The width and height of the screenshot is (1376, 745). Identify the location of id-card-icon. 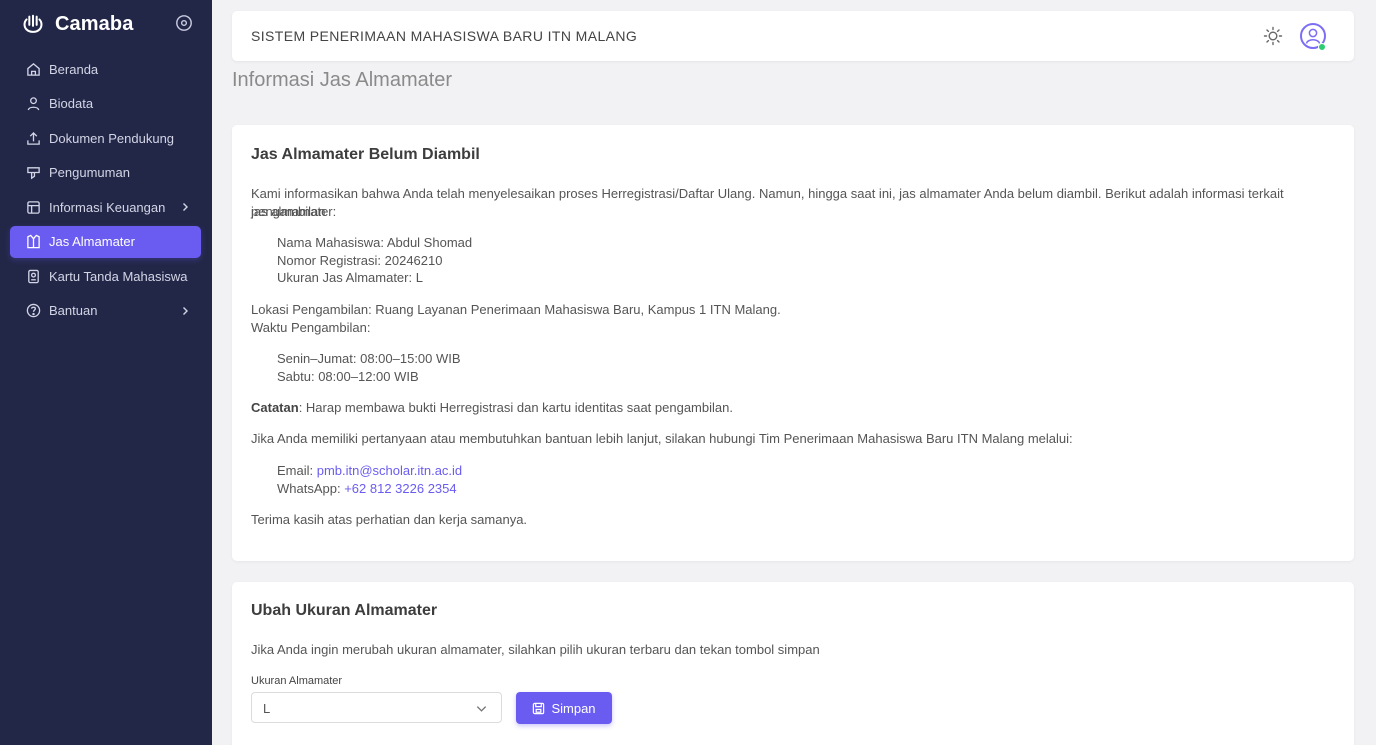
(33, 276).